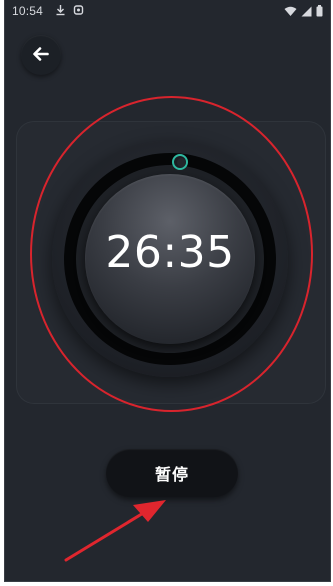  I want to click on wifi-icon, so click(290, 13).